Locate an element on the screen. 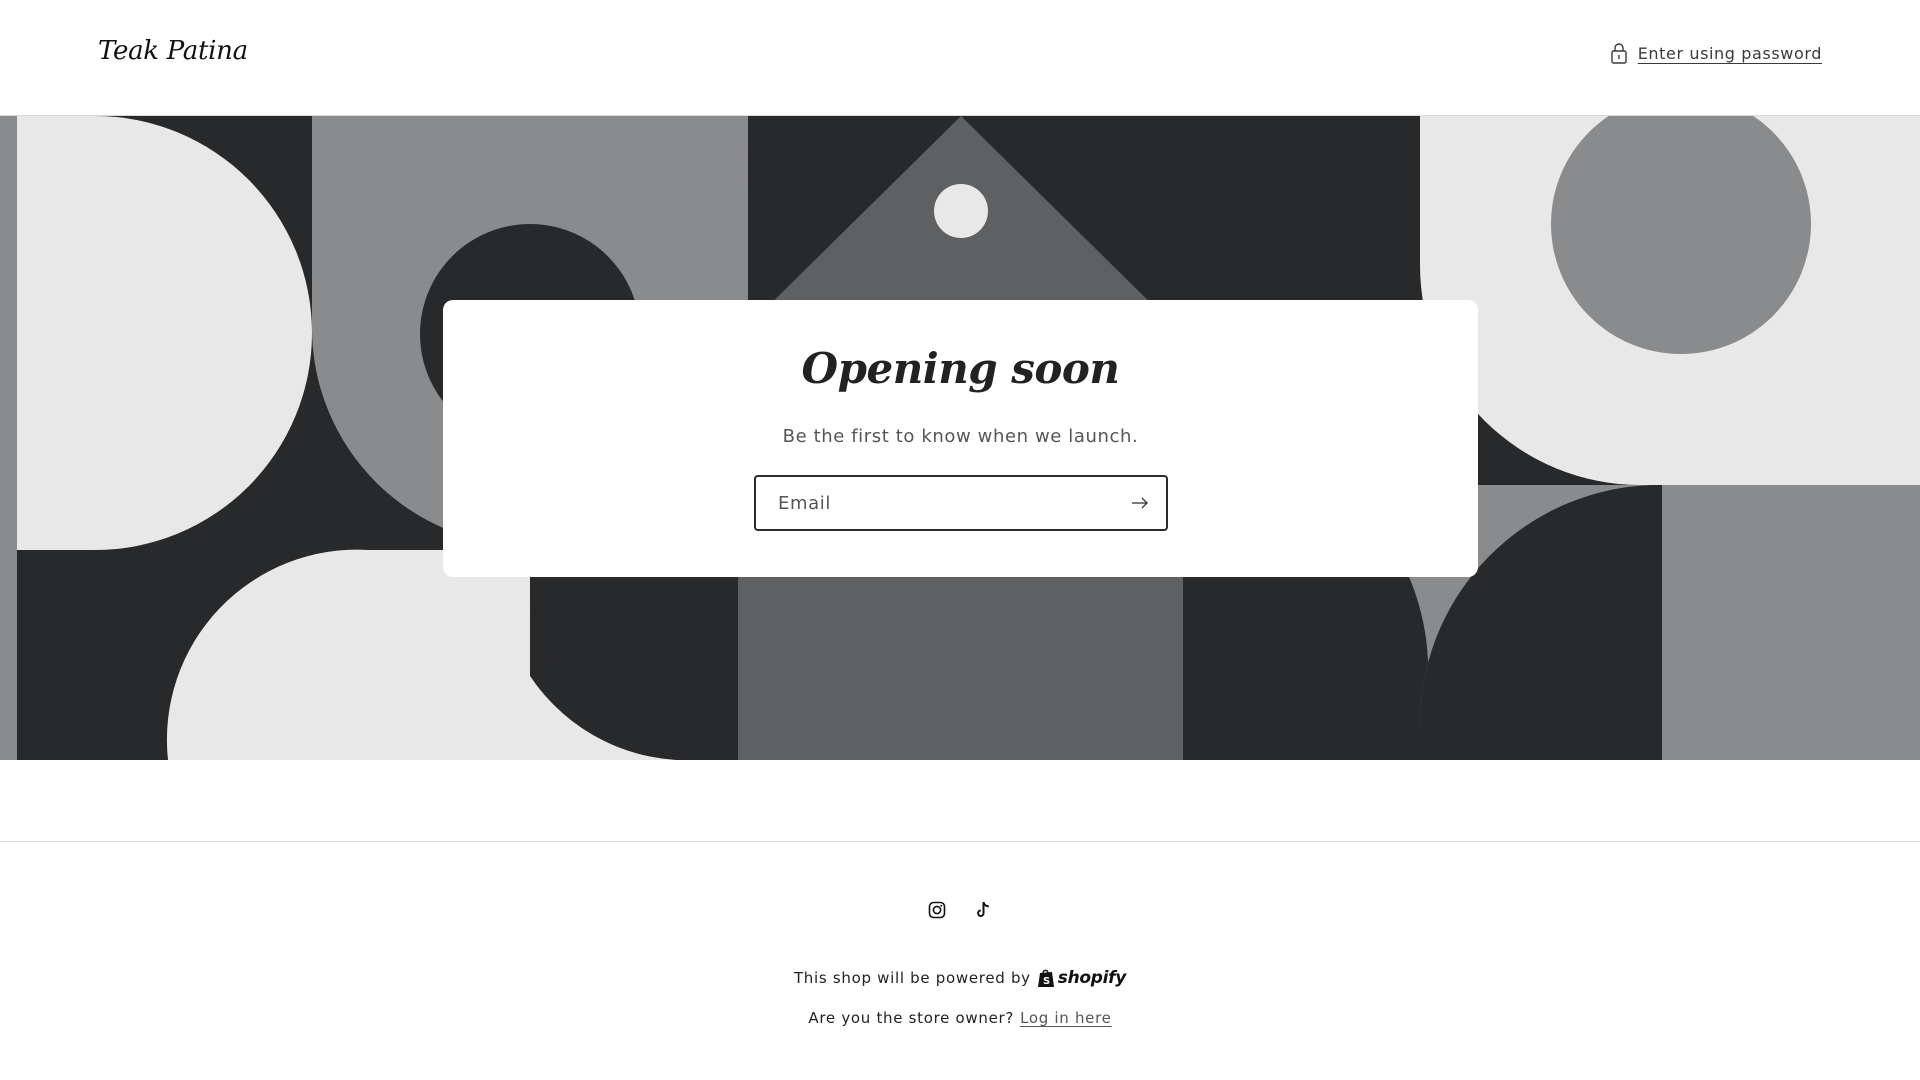  launch-subtitle: Be the first to know when we launch. is located at coordinates (960, 436).